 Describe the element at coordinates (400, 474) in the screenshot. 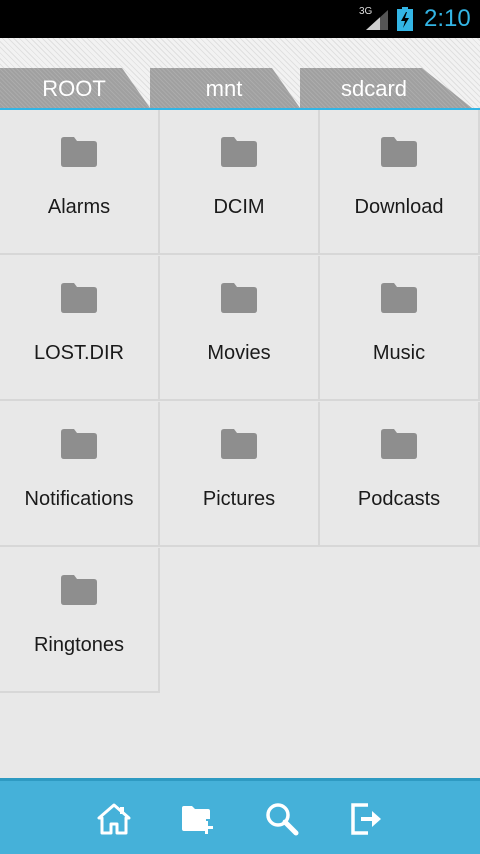

I see `folder-podcasts: Podcasts` at that location.